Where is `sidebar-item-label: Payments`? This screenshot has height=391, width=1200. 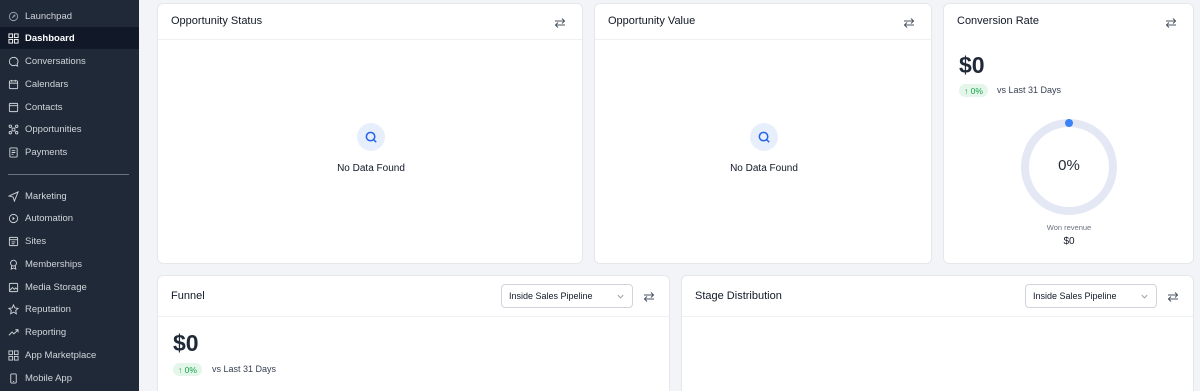
sidebar-item-label: Payments is located at coordinates (46, 152).